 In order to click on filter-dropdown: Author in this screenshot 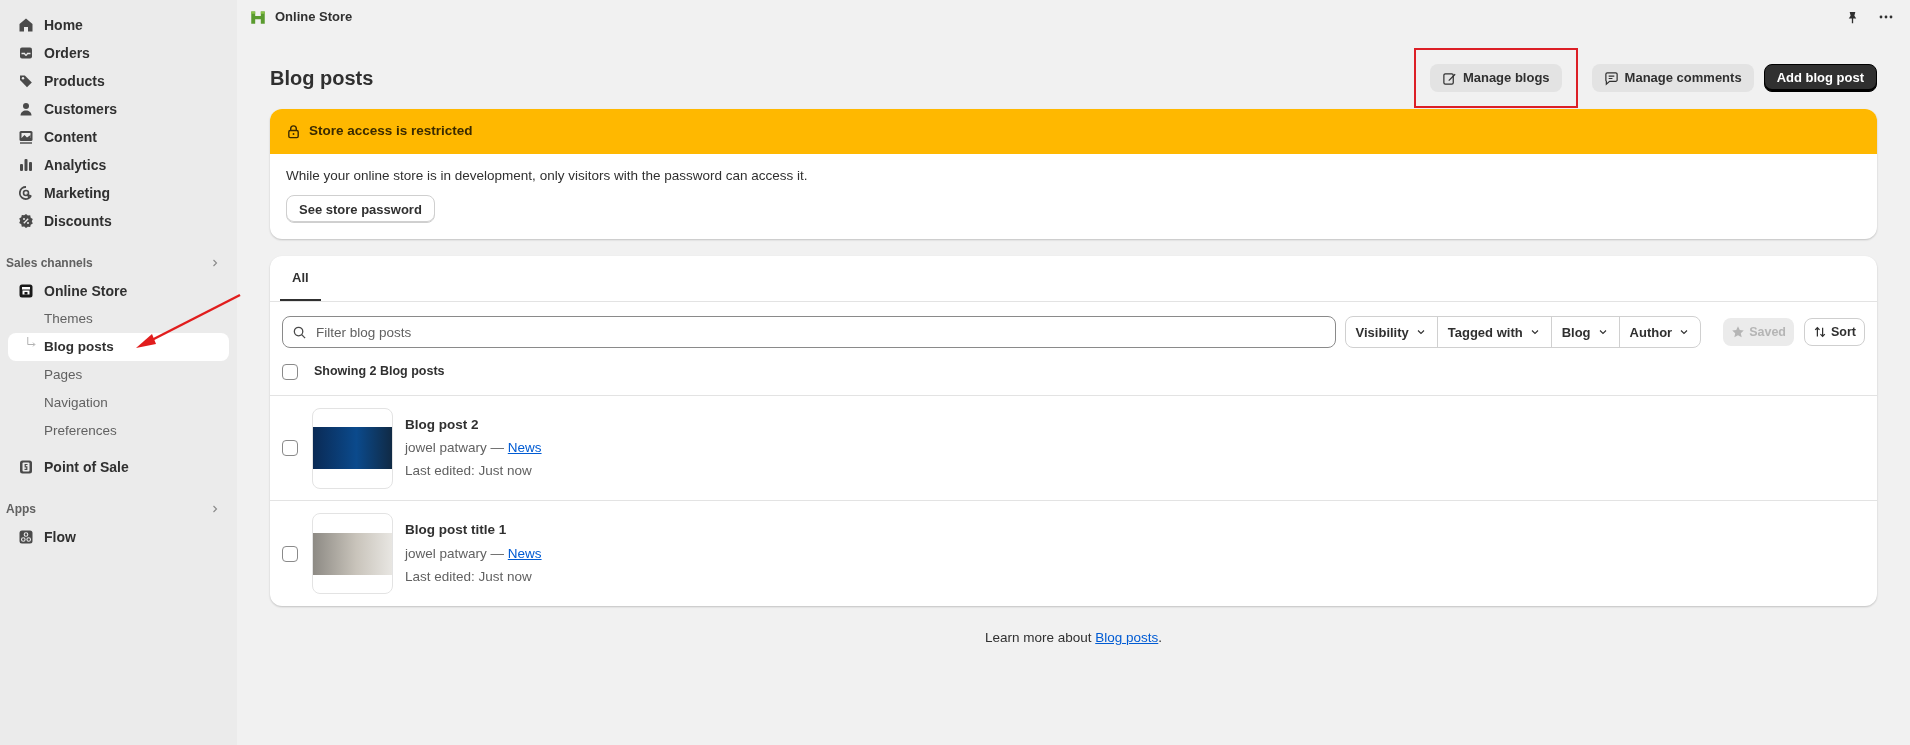, I will do `click(1659, 332)`.